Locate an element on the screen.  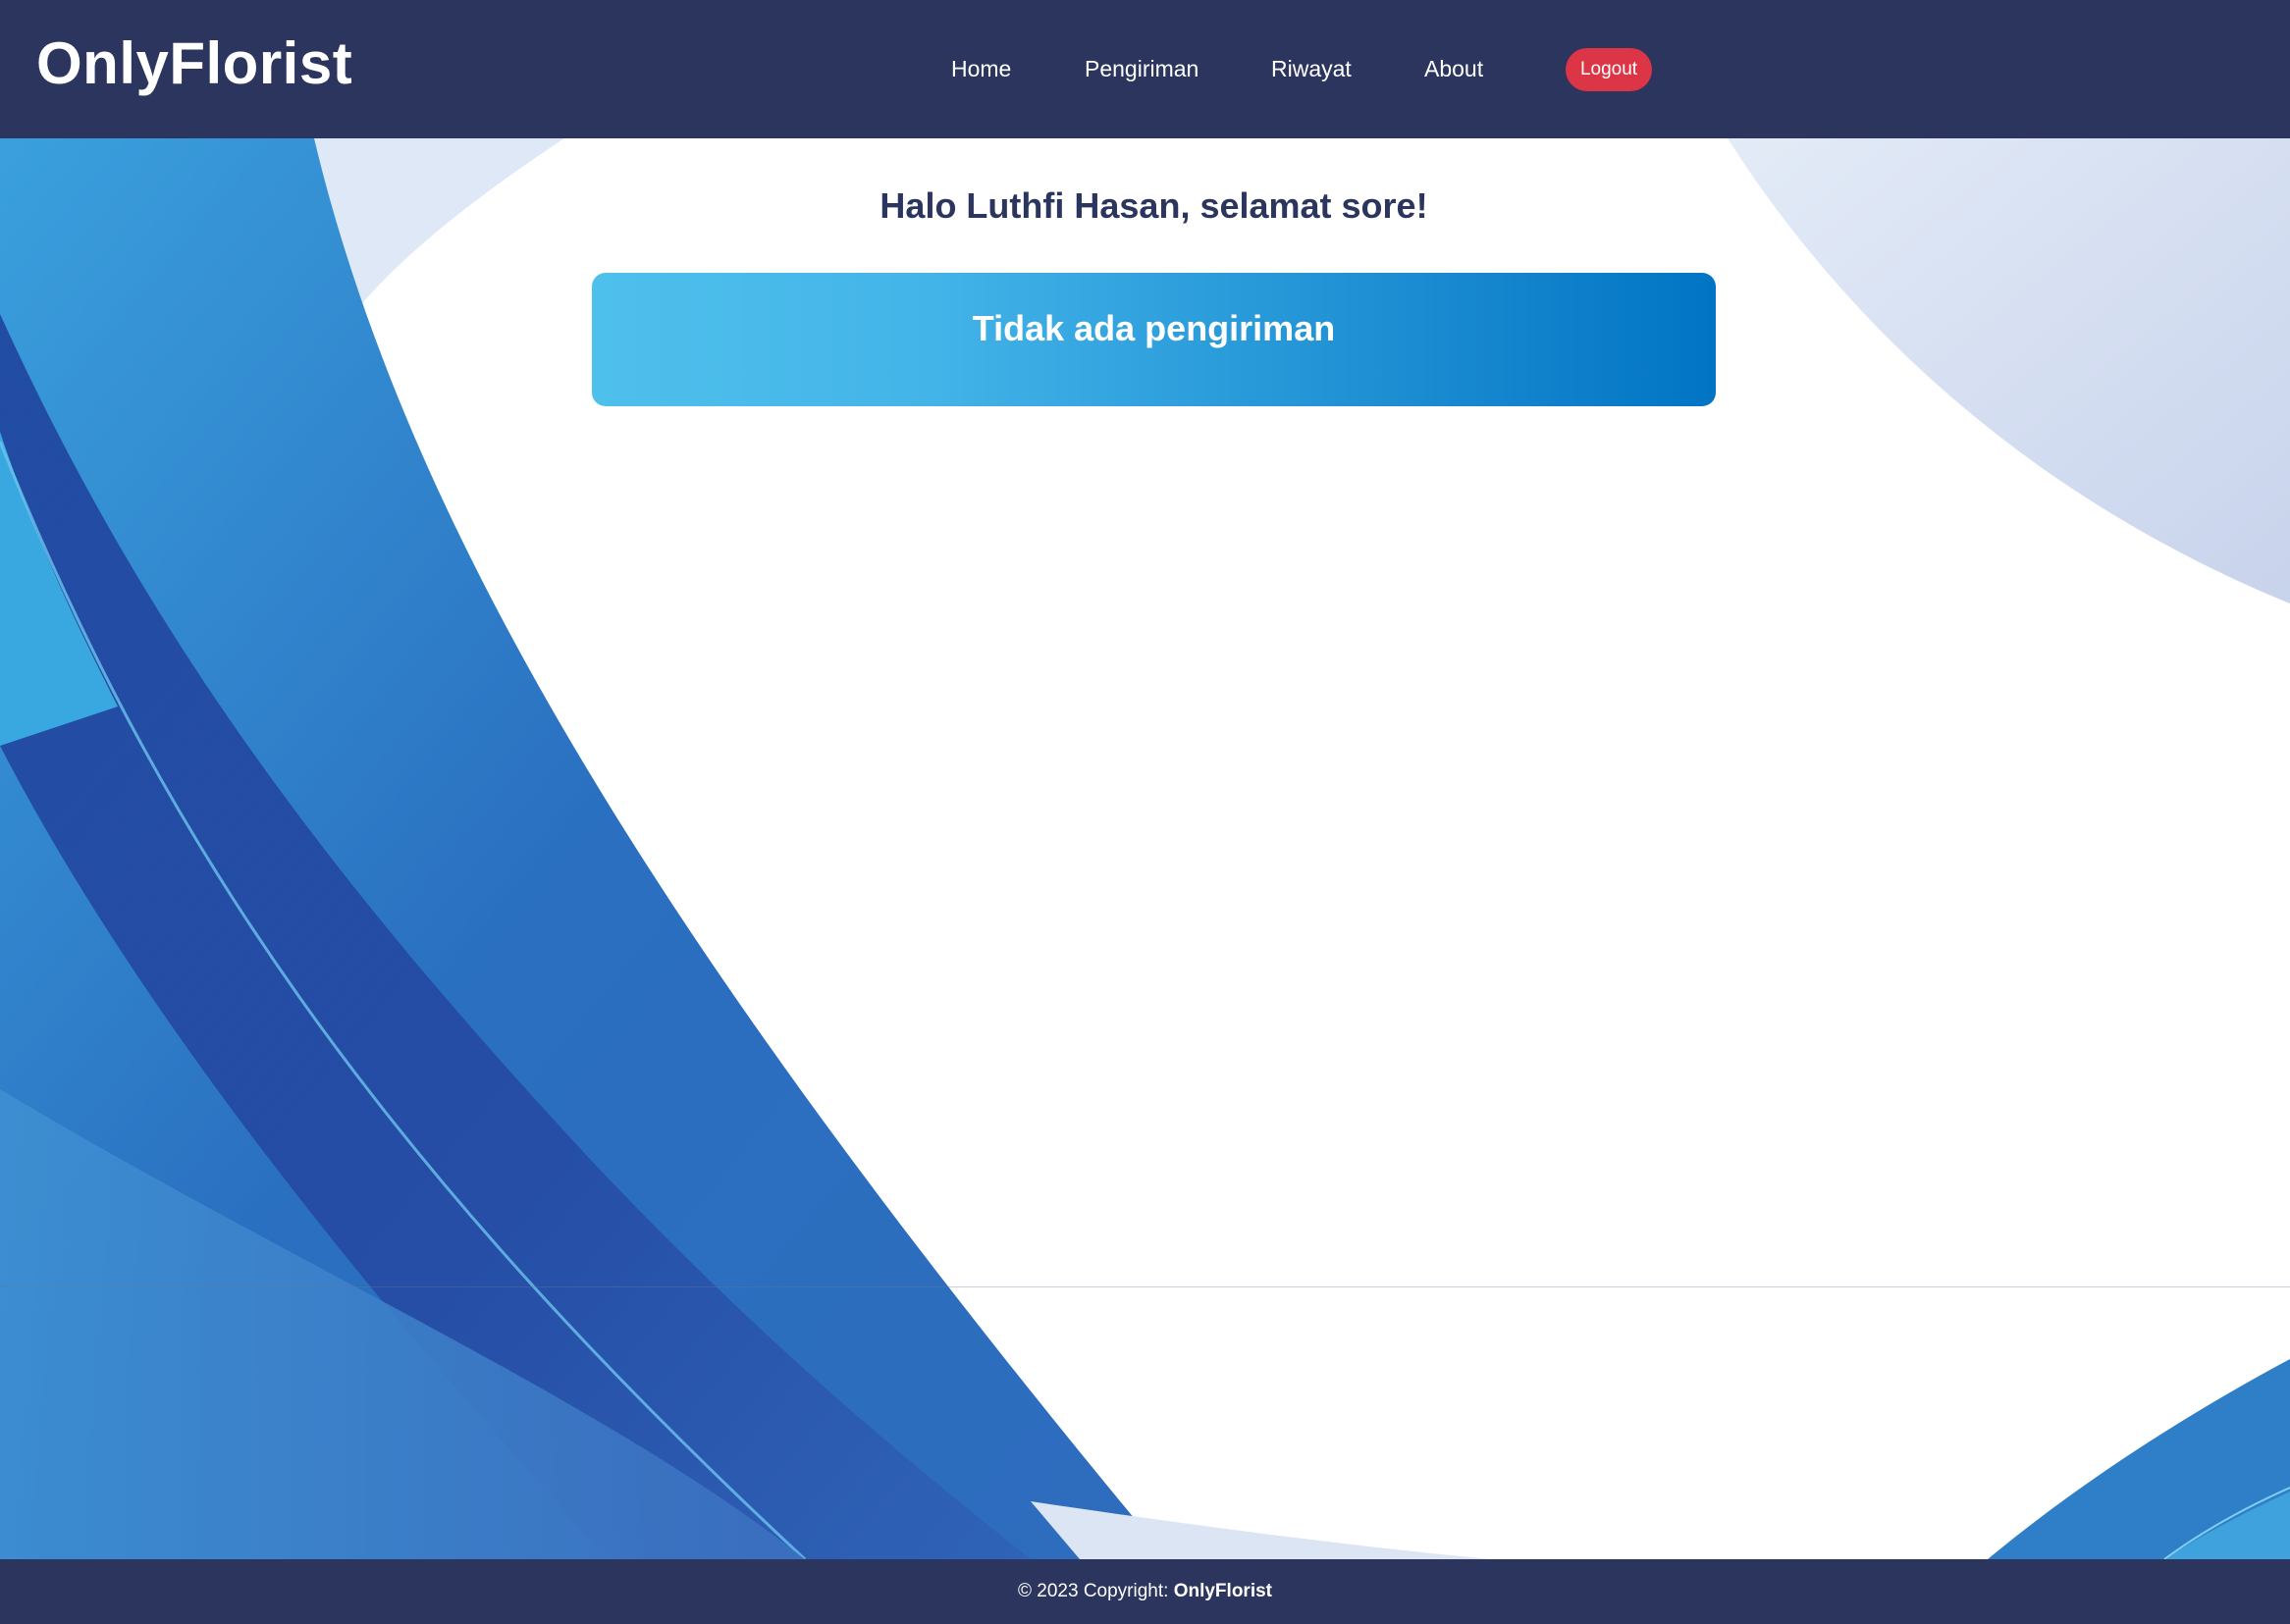
nav-pengiriman-link: Pengiriman is located at coordinates (1141, 68).